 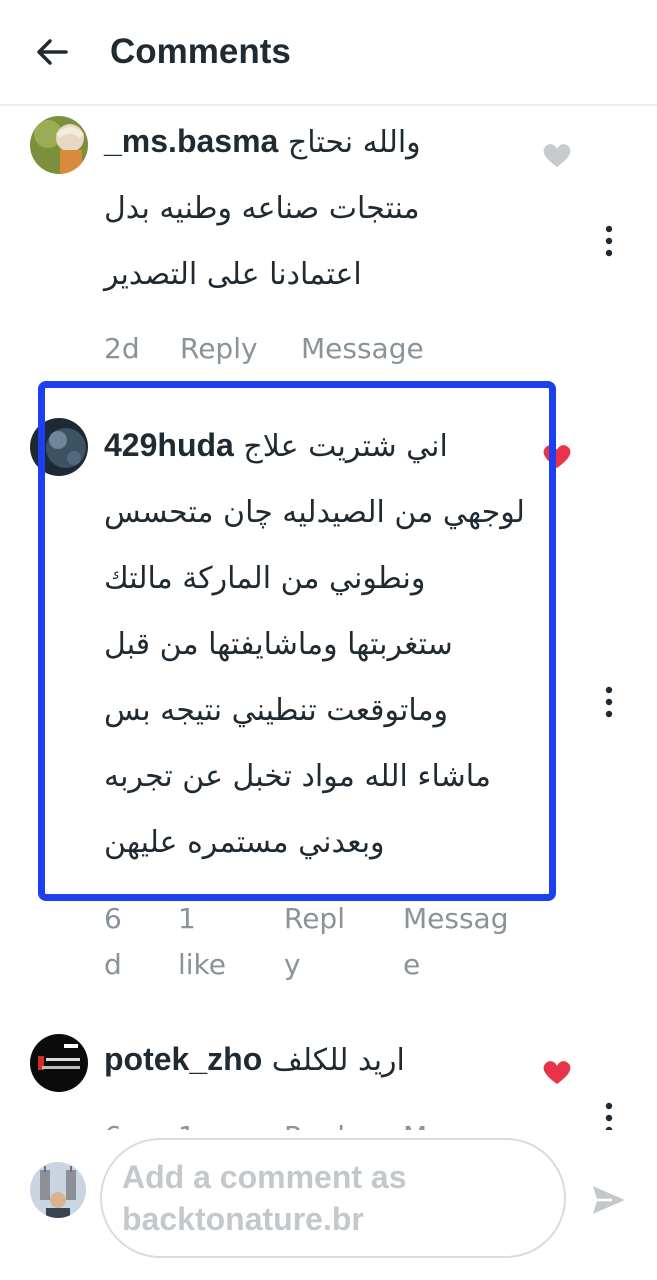 What do you see at coordinates (183, 1059) in the screenshot?
I see `comment-username: potek_zho` at bounding box center [183, 1059].